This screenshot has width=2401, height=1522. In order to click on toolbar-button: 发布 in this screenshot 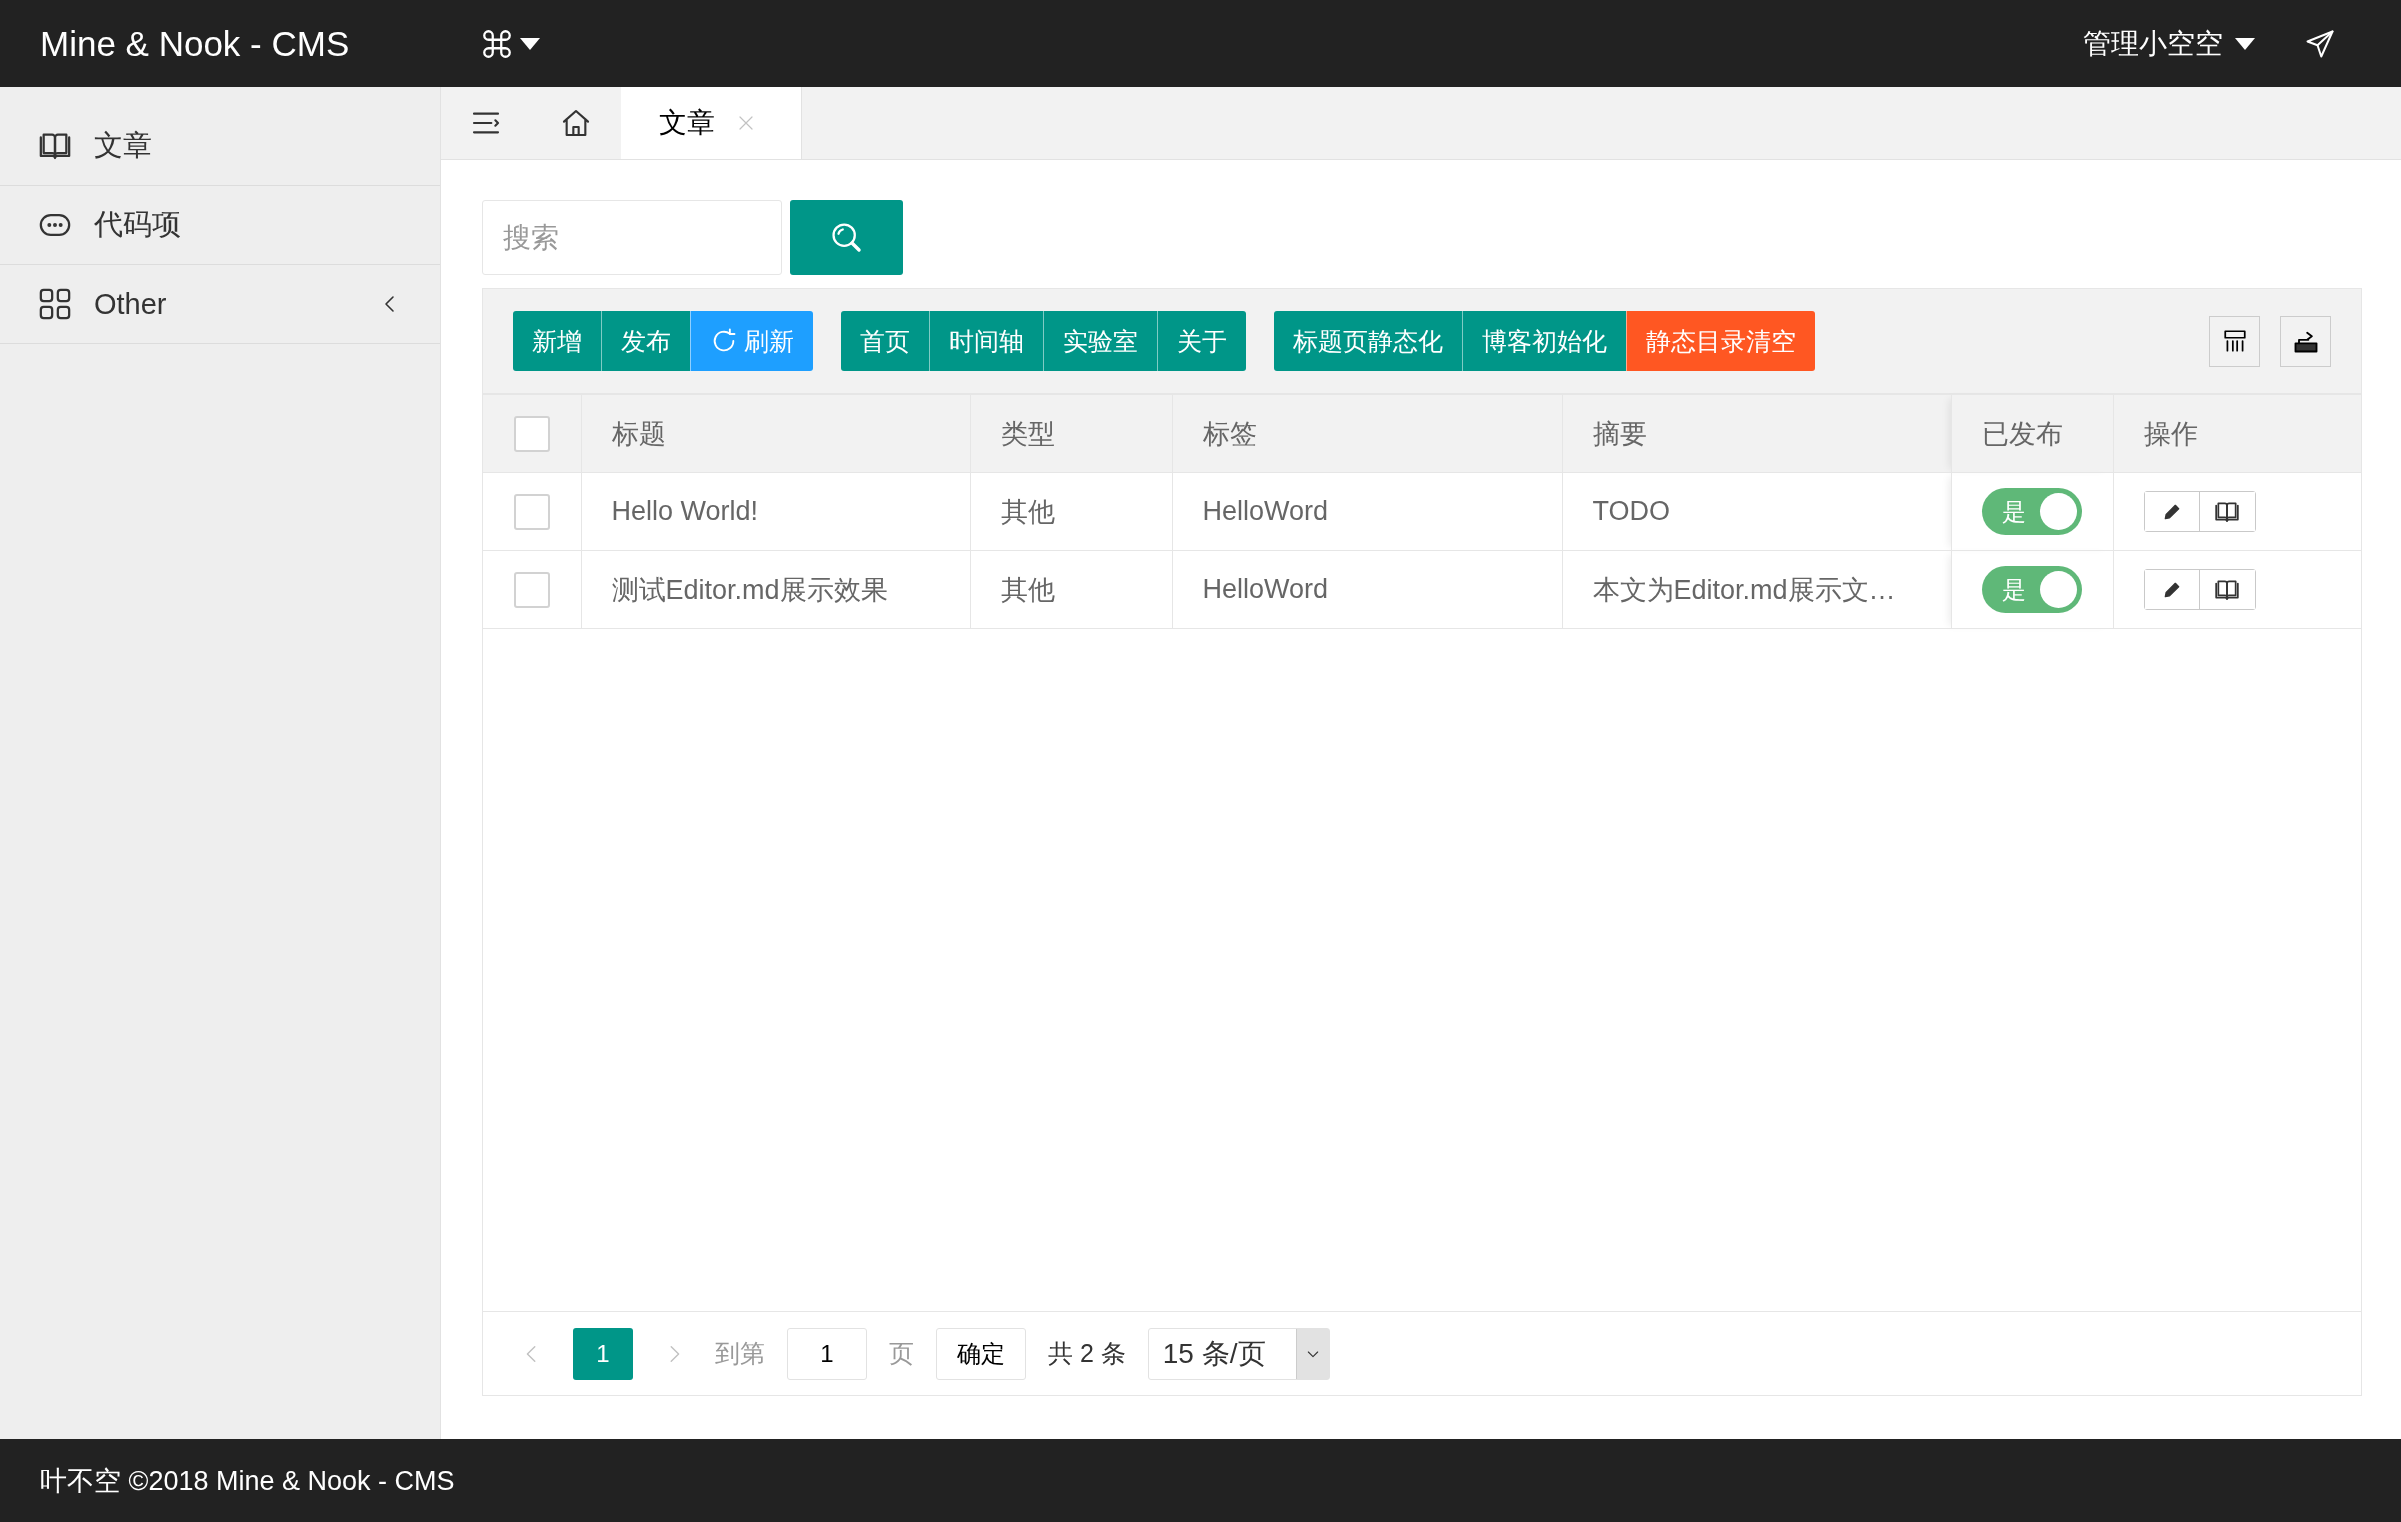, I will do `click(645, 341)`.